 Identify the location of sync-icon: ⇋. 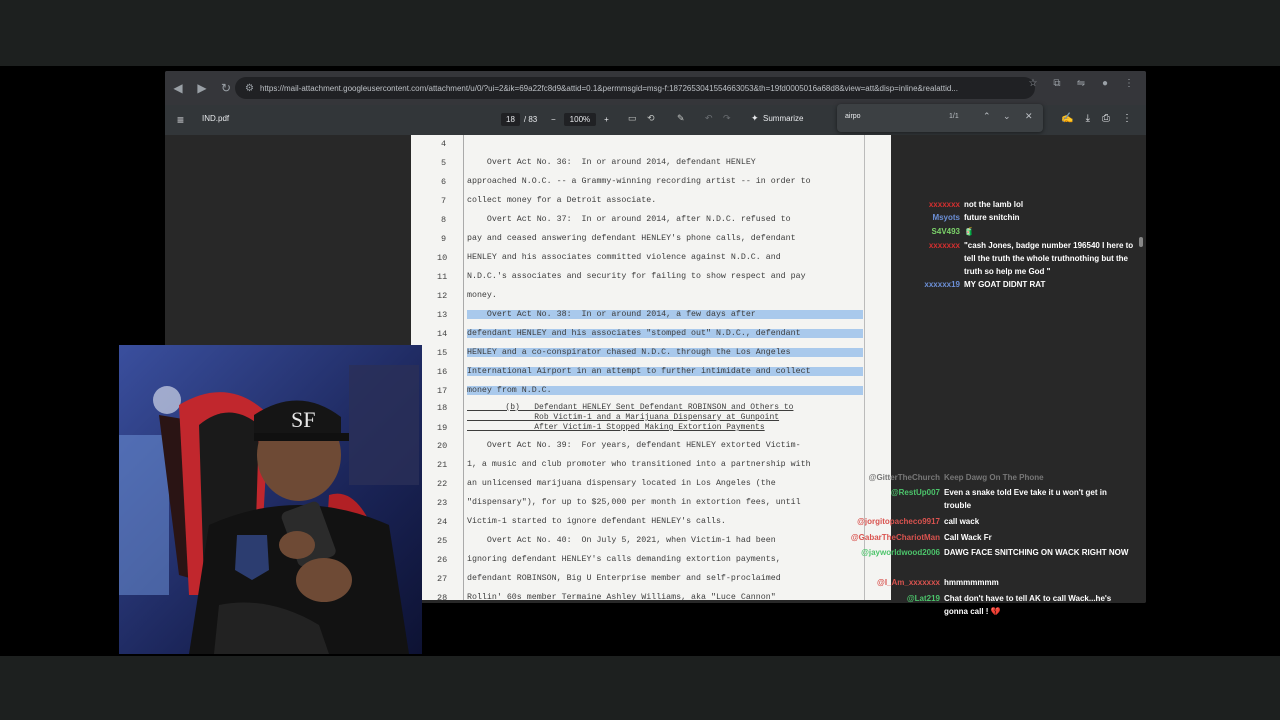
(1081, 83).